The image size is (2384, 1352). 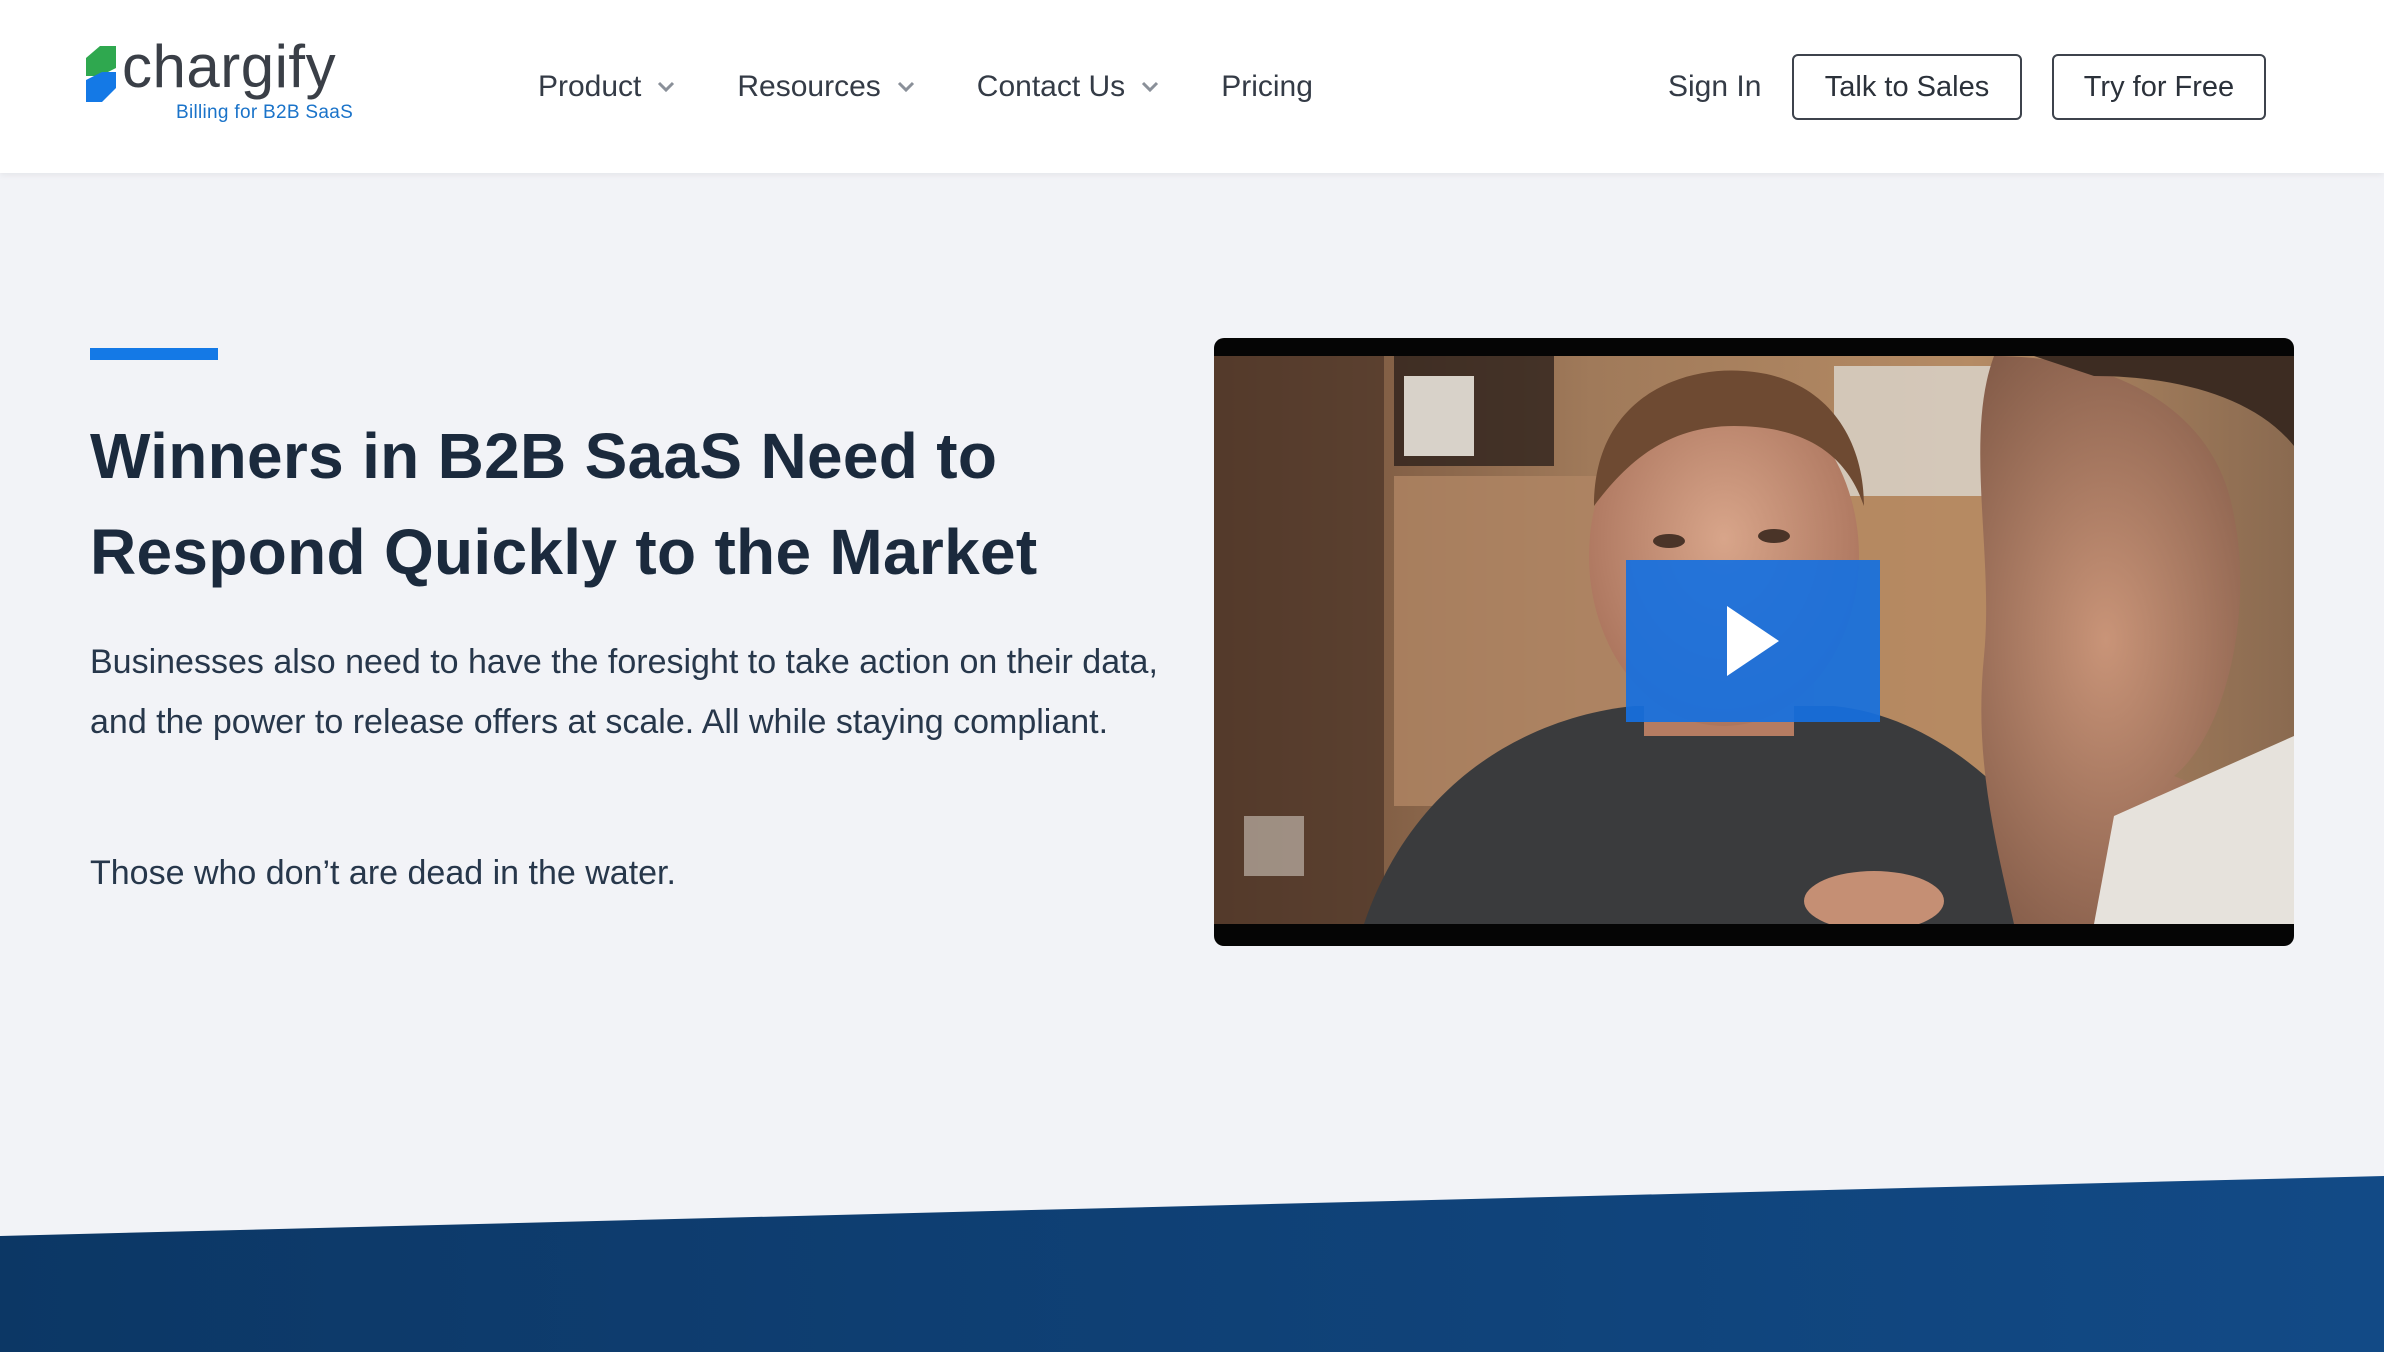 I want to click on play-button, so click(x=1753, y=641).